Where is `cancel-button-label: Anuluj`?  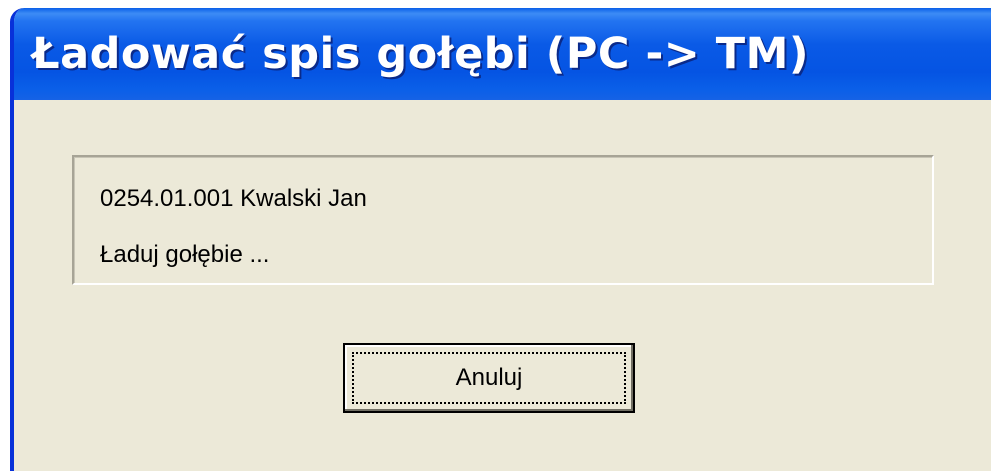 cancel-button-label: Anuluj is located at coordinates (489, 377).